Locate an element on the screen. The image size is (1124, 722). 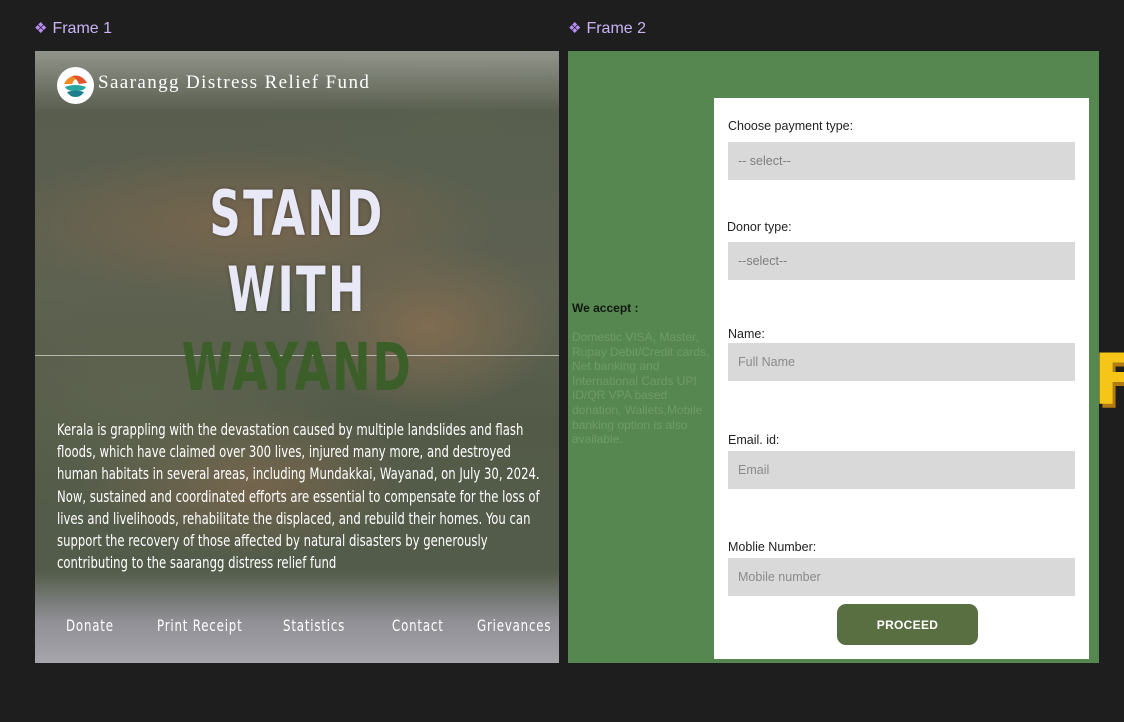
mobile-number-input is located at coordinates (901, 577).